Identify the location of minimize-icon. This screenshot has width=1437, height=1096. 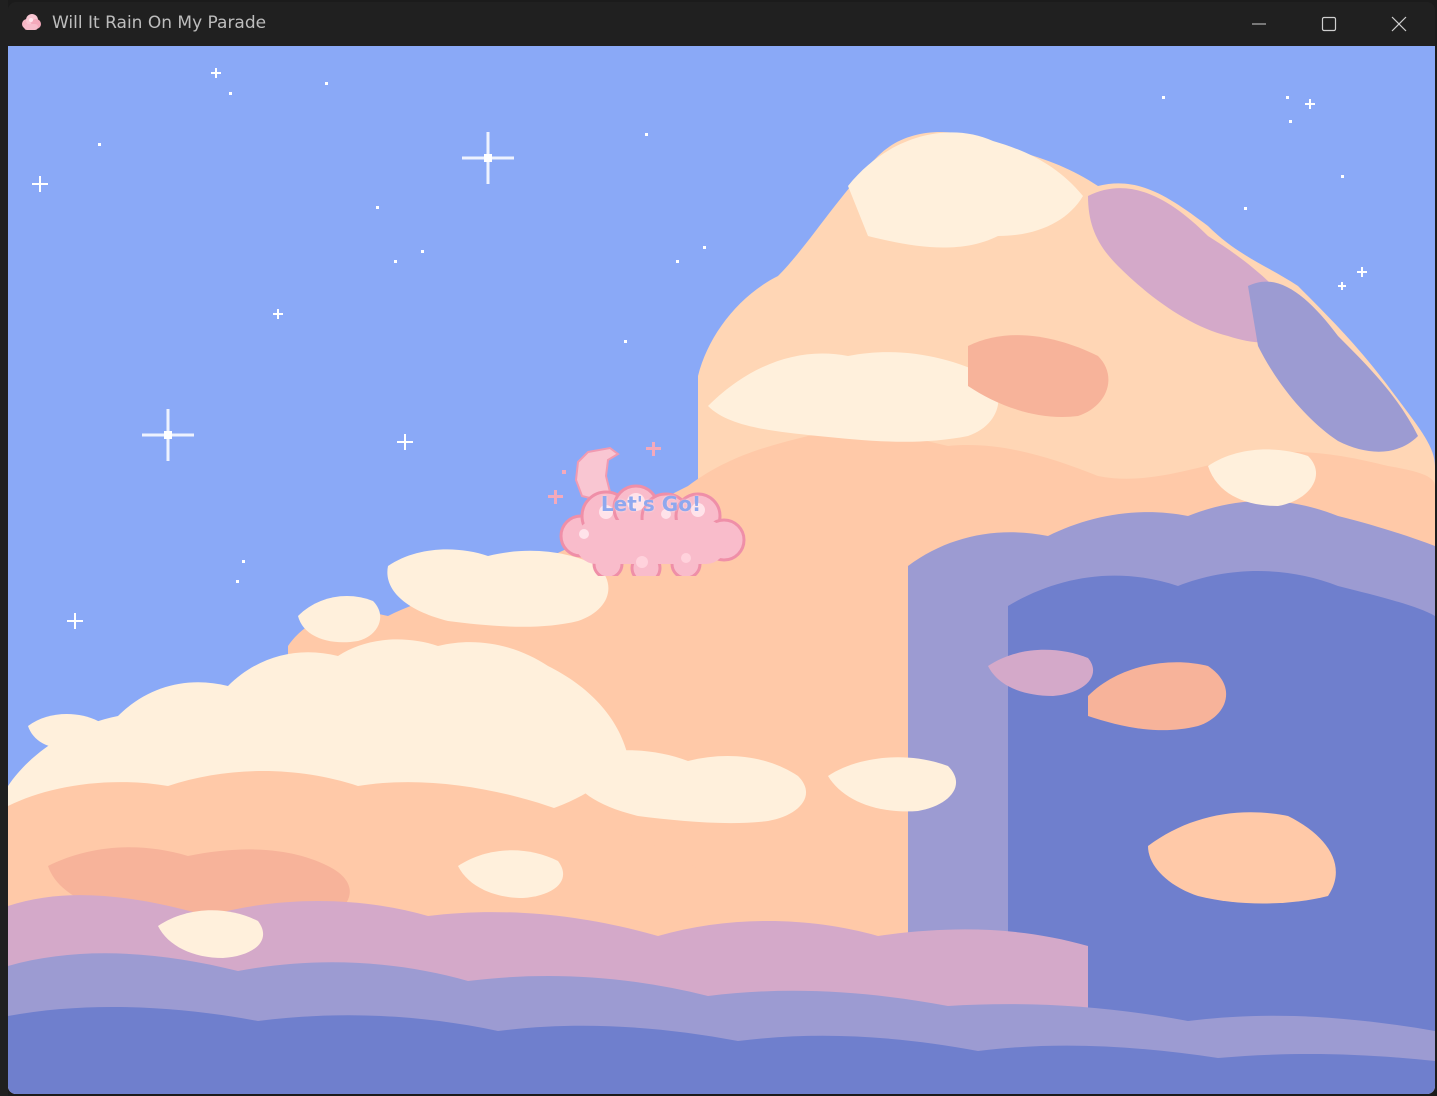
(1259, 24).